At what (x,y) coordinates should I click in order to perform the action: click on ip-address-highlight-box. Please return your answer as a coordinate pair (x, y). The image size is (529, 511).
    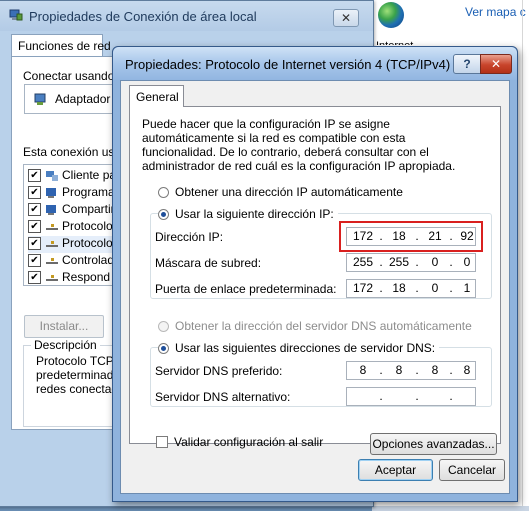
    Looking at the image, I should click on (411, 236).